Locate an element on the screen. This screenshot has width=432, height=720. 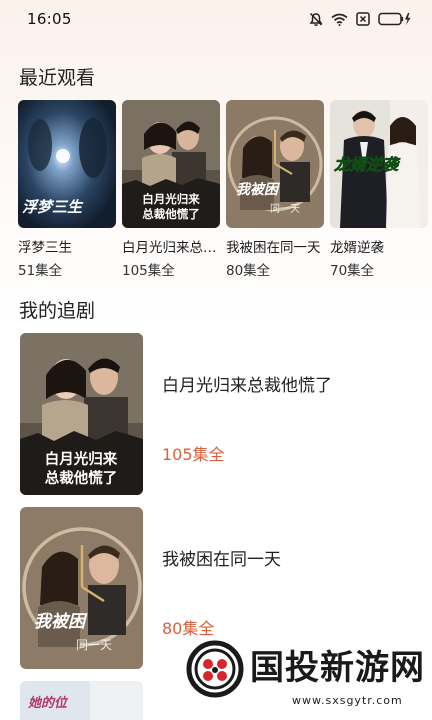
poster-art-1: 浮梦三生 is located at coordinates (67, 164).